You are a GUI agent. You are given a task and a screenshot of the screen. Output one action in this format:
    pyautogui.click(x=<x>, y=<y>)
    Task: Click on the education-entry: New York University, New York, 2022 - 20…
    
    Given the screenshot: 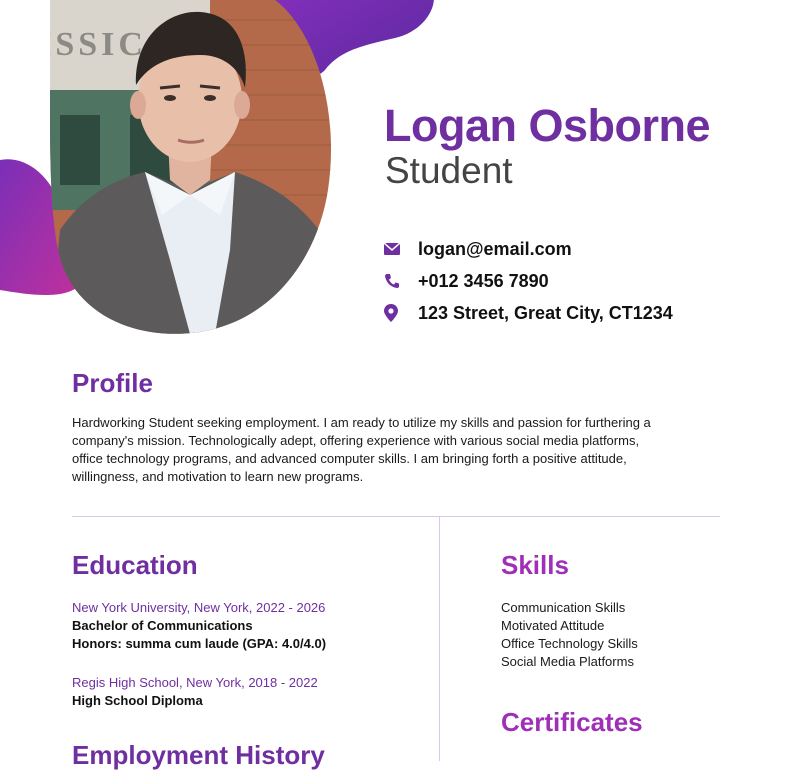 What is the action you would take?
    pyautogui.click(x=199, y=626)
    